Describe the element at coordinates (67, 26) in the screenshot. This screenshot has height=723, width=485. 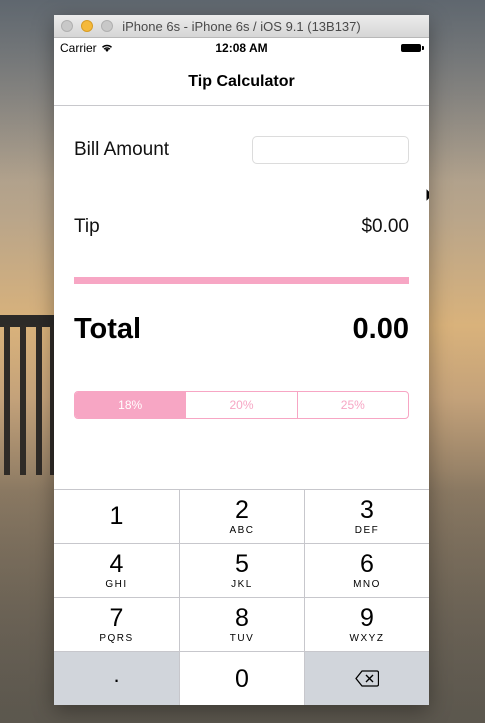
I see `close-button` at that location.